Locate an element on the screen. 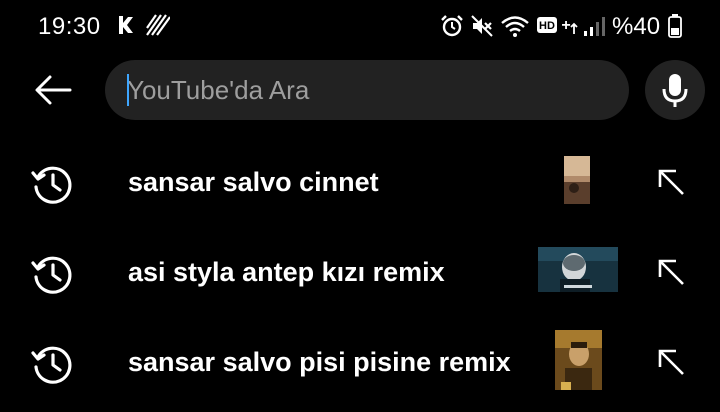 The height and width of the screenshot is (412, 720). search-box is located at coordinates (367, 90).